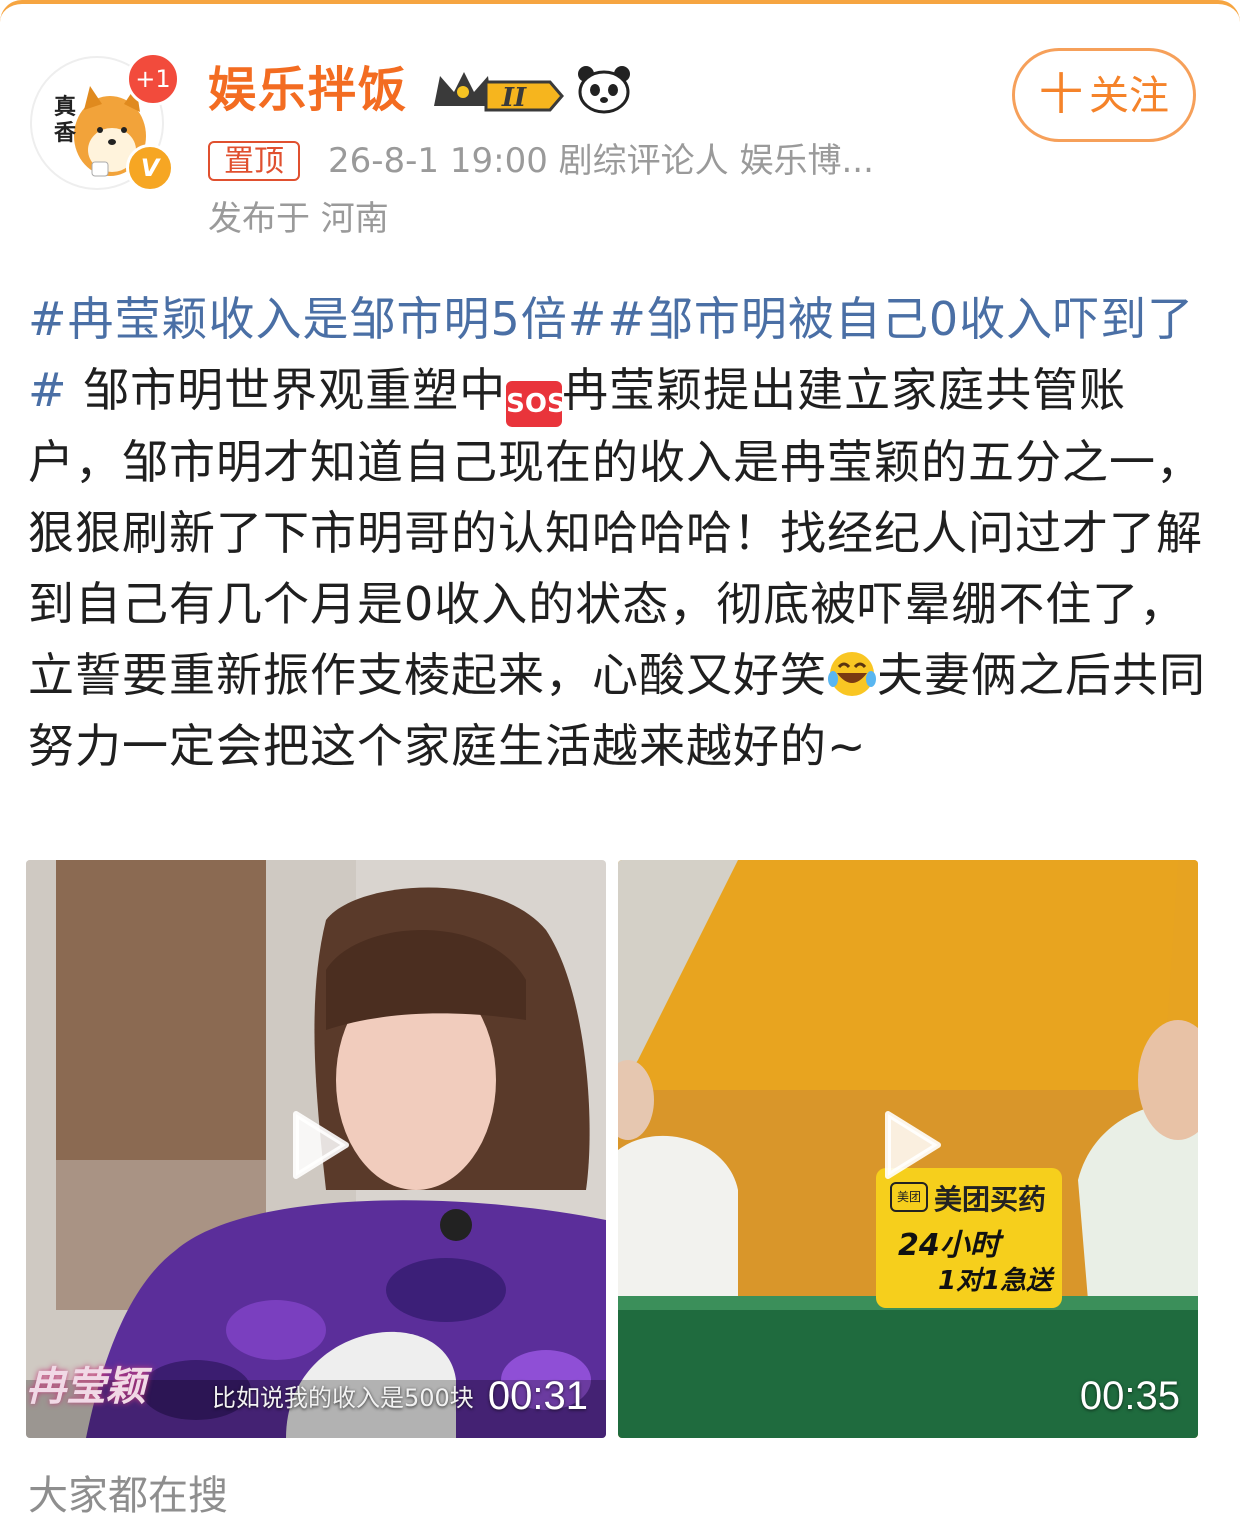  I want to click on video-duration: 00:35, so click(1129, 1396).